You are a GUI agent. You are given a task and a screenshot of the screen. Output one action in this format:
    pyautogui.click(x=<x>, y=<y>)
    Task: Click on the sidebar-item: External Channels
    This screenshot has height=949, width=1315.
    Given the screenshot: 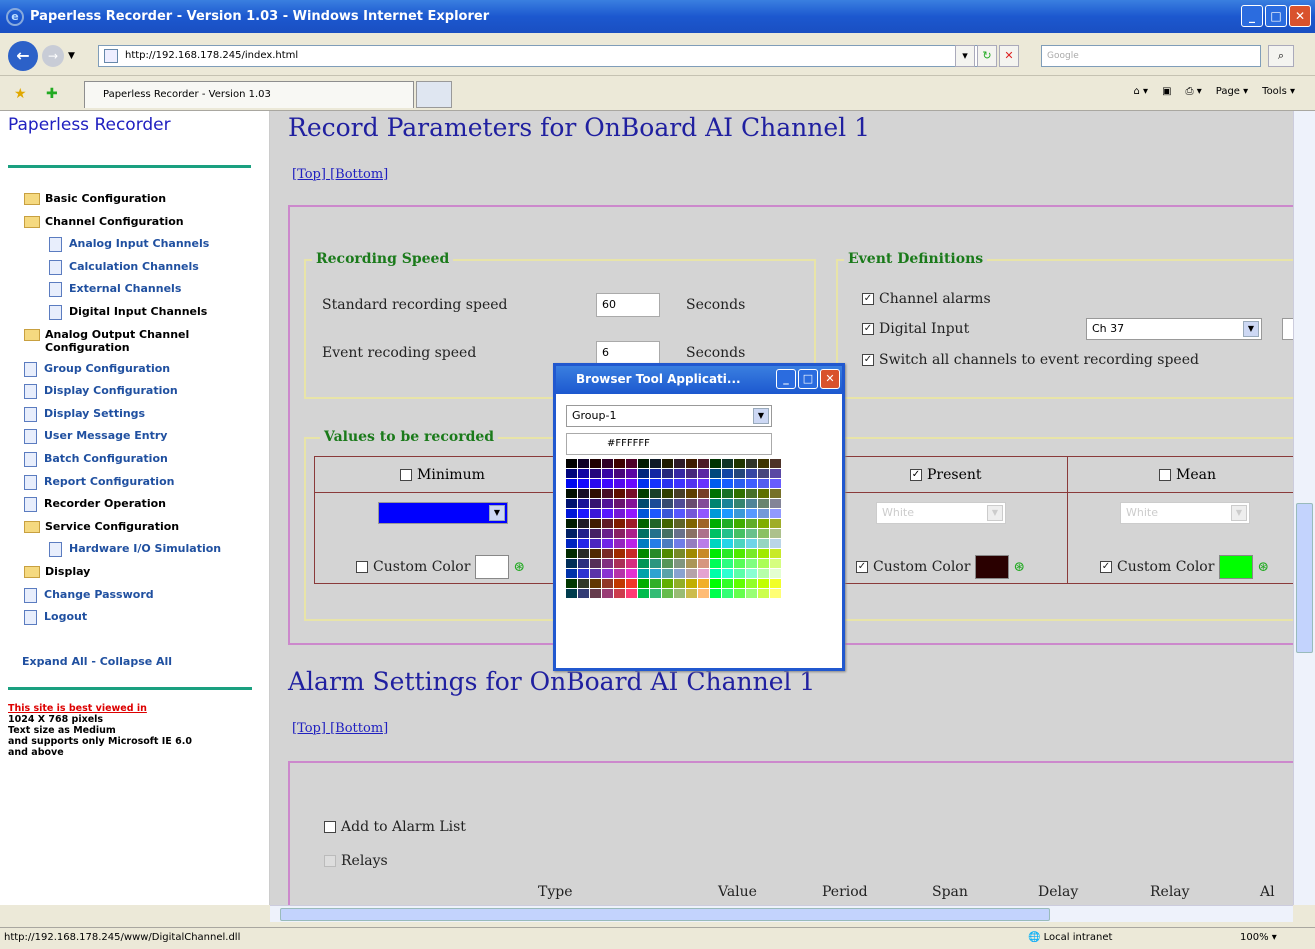 What is the action you would take?
    pyautogui.click(x=146, y=293)
    